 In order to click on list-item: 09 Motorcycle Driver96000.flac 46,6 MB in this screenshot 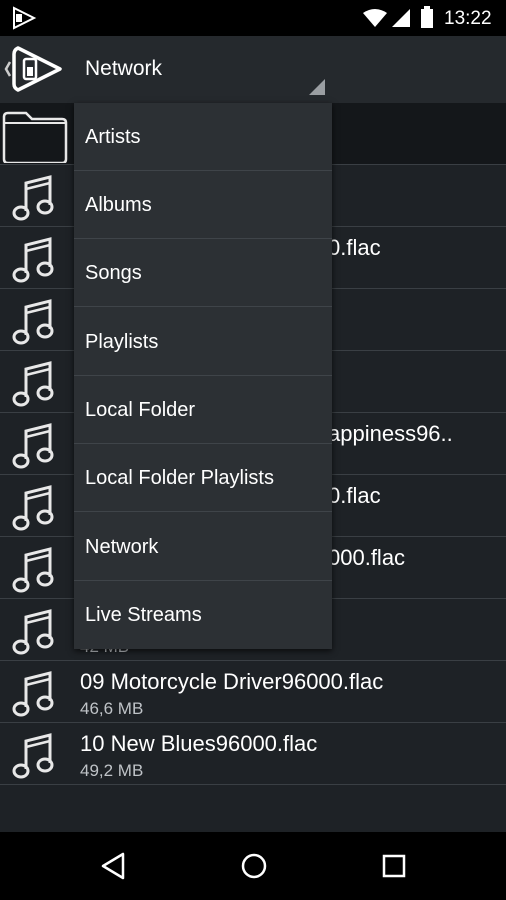, I will do `click(253, 692)`.